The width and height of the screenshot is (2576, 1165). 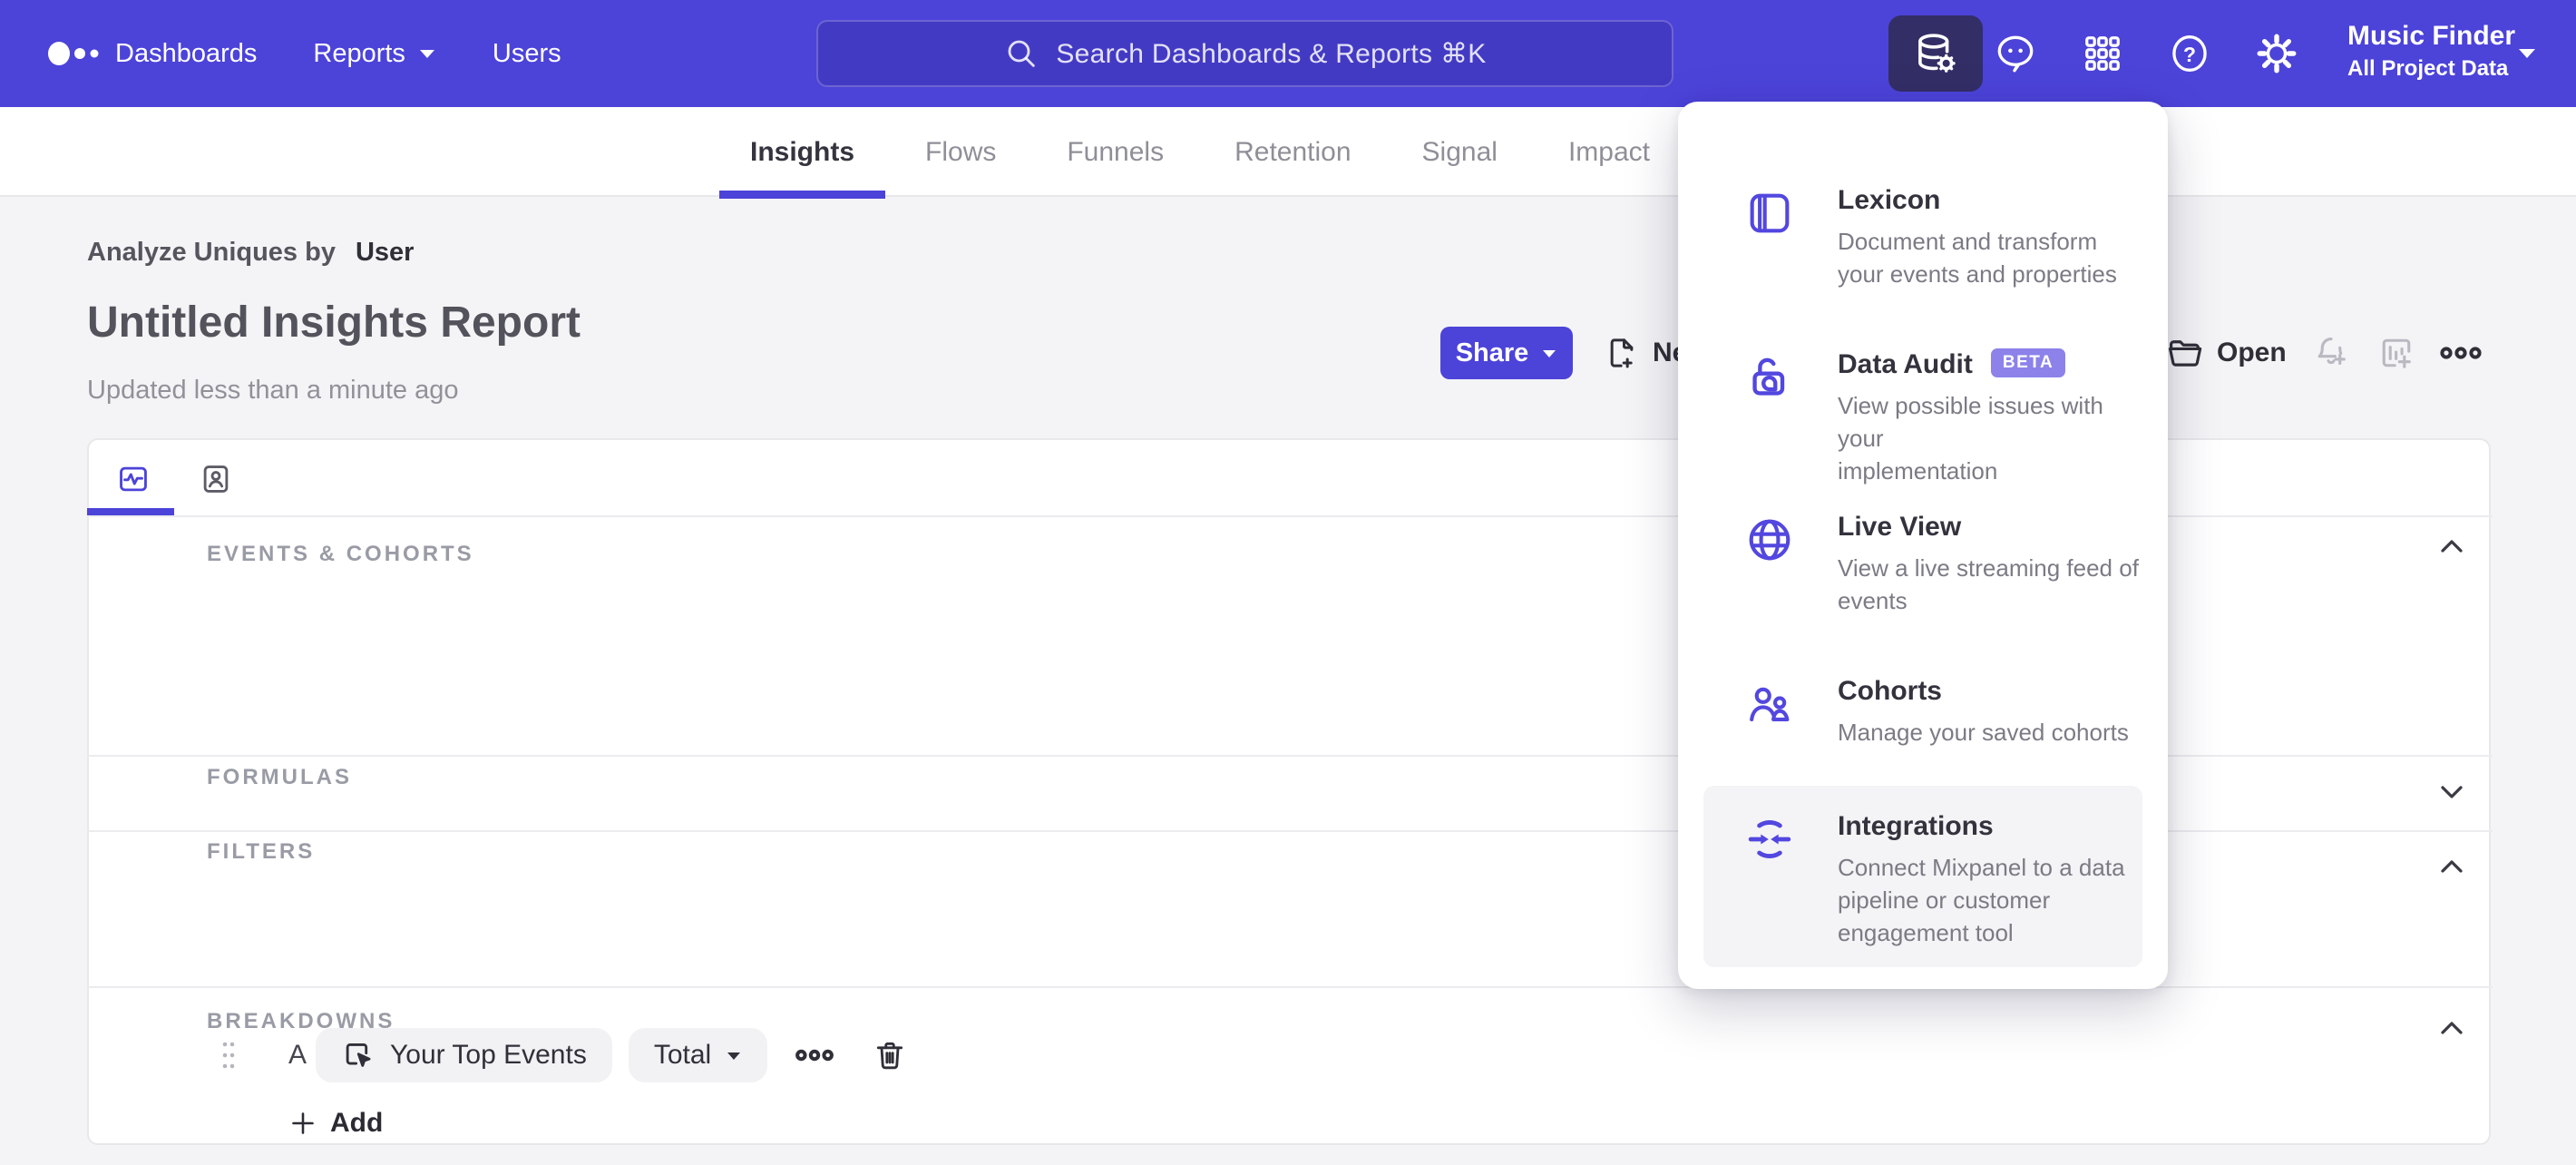 What do you see at coordinates (1271, 53) in the screenshot?
I see `search-placeholder: Search Dashboards & Reports ⌘K` at bounding box center [1271, 53].